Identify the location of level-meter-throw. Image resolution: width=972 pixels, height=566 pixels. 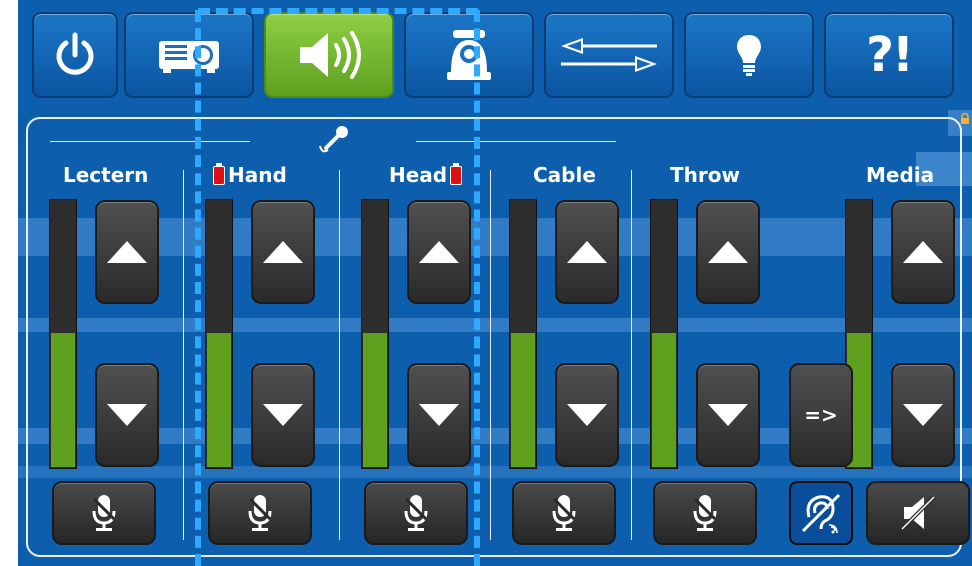
(664, 334).